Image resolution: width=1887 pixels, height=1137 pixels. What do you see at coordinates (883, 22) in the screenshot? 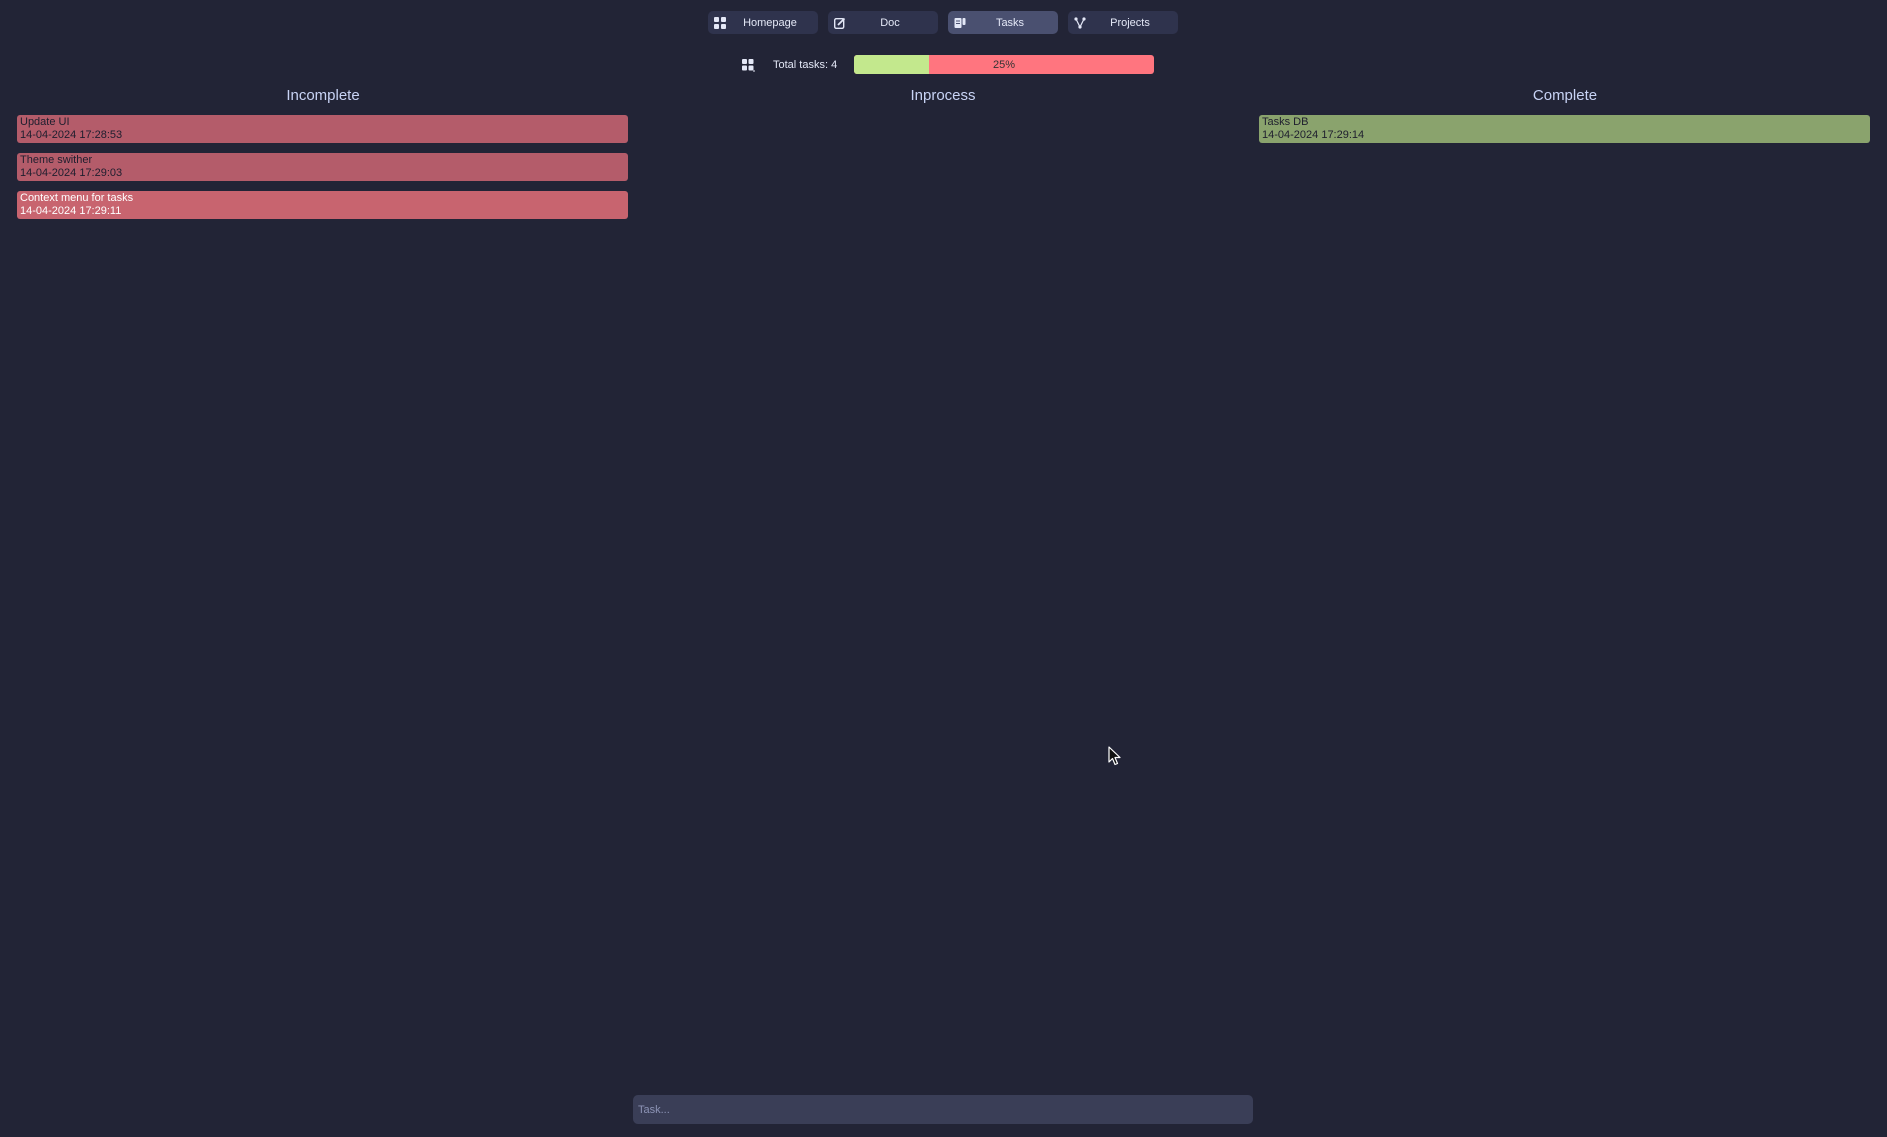
I see `nav-doc-button: Doc` at bounding box center [883, 22].